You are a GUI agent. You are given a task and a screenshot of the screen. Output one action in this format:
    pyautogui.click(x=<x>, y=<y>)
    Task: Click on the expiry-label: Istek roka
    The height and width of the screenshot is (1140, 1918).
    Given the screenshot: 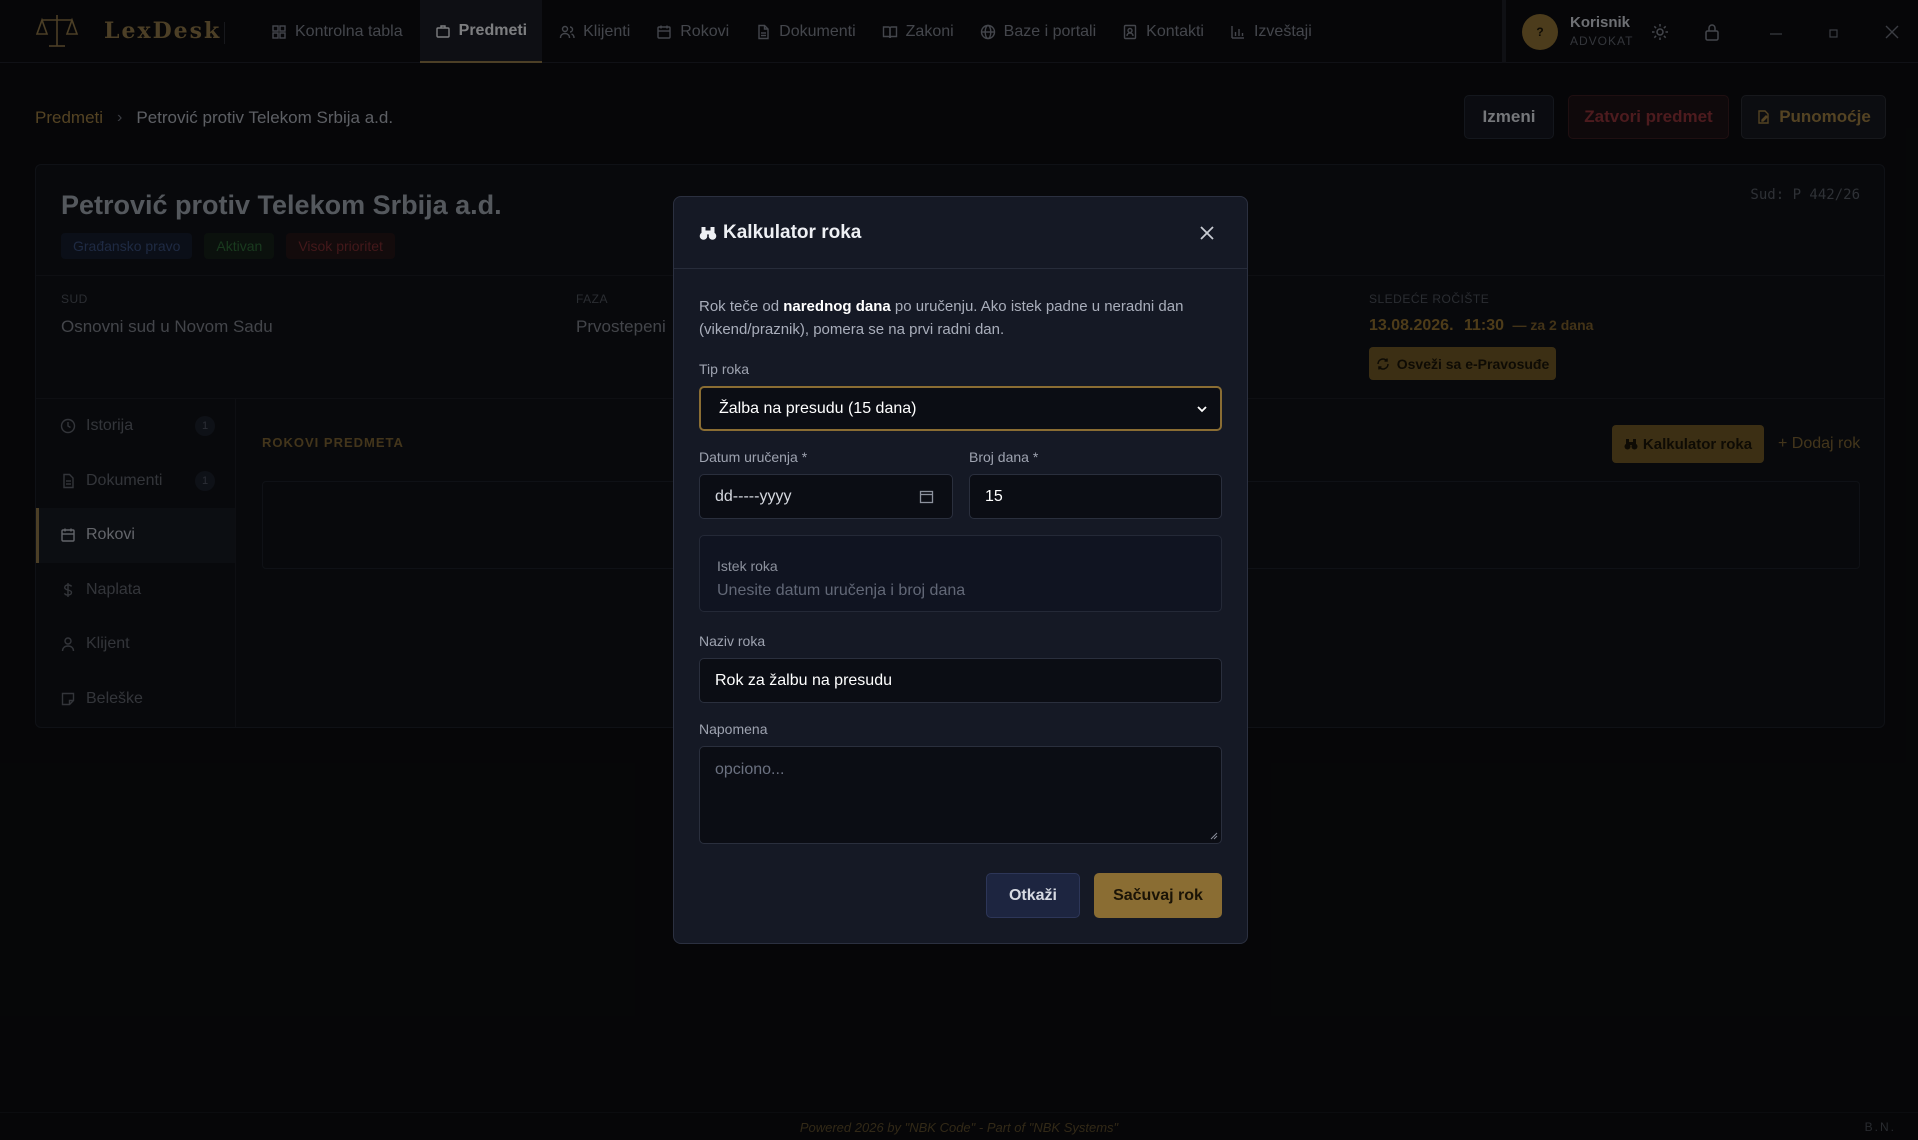 What is the action you would take?
    pyautogui.click(x=747, y=566)
    